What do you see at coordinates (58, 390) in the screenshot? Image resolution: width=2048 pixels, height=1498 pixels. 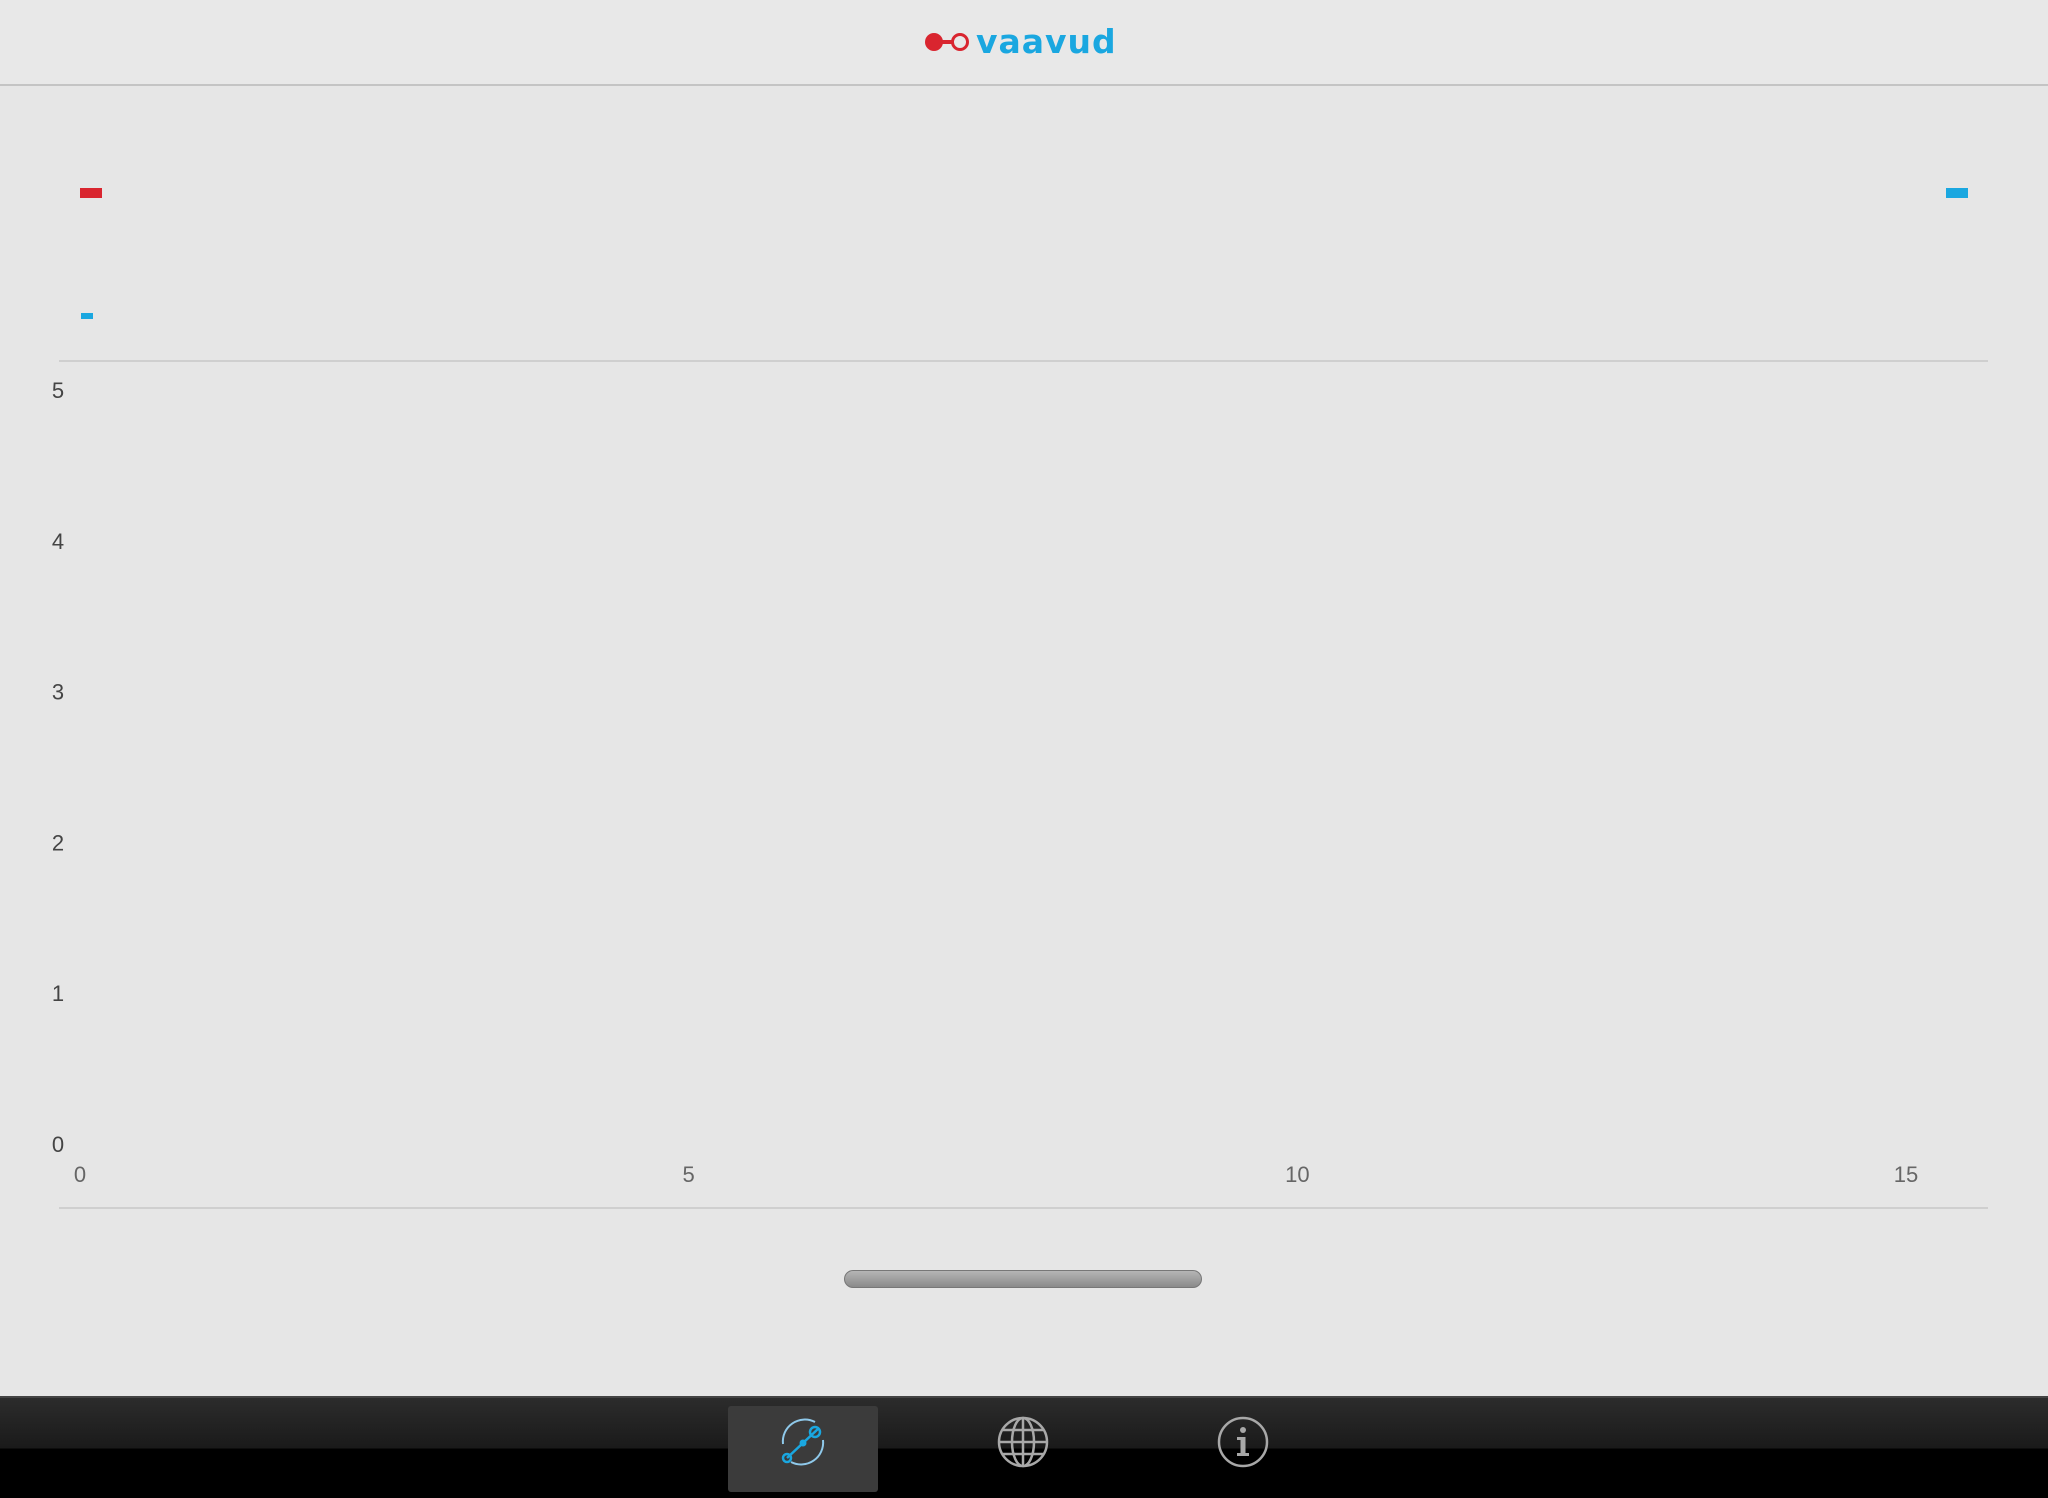 I see `y-tick-label: 5` at bounding box center [58, 390].